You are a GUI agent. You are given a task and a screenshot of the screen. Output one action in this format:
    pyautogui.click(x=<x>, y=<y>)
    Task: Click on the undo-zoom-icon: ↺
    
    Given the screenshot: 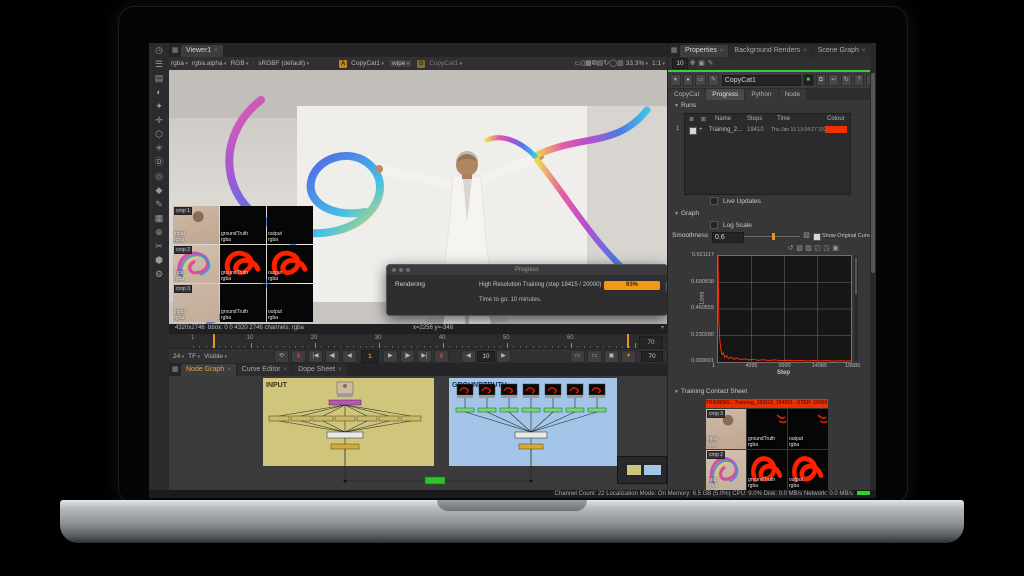 What is the action you would take?
    pyautogui.click(x=790, y=248)
    